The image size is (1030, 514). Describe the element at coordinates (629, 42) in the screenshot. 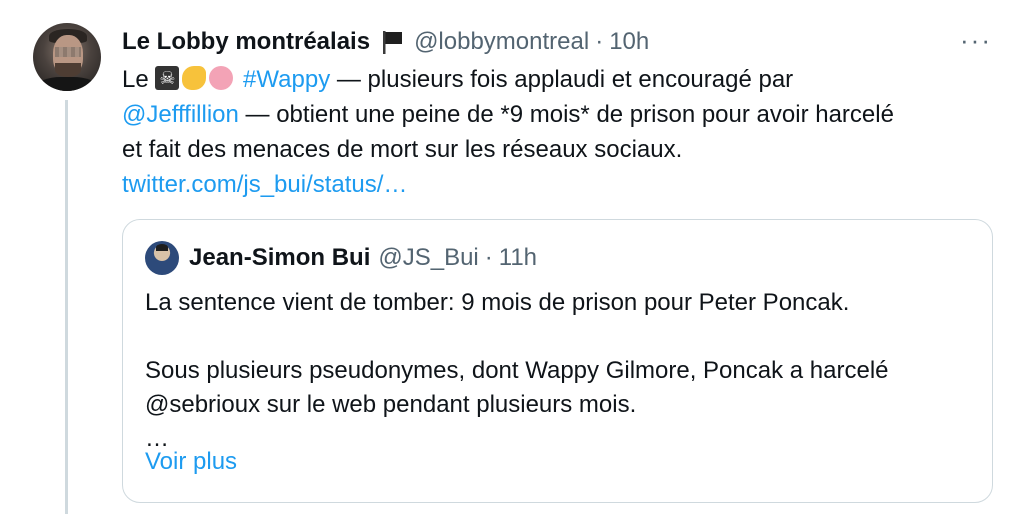

I see `tweet-time: 10h` at that location.